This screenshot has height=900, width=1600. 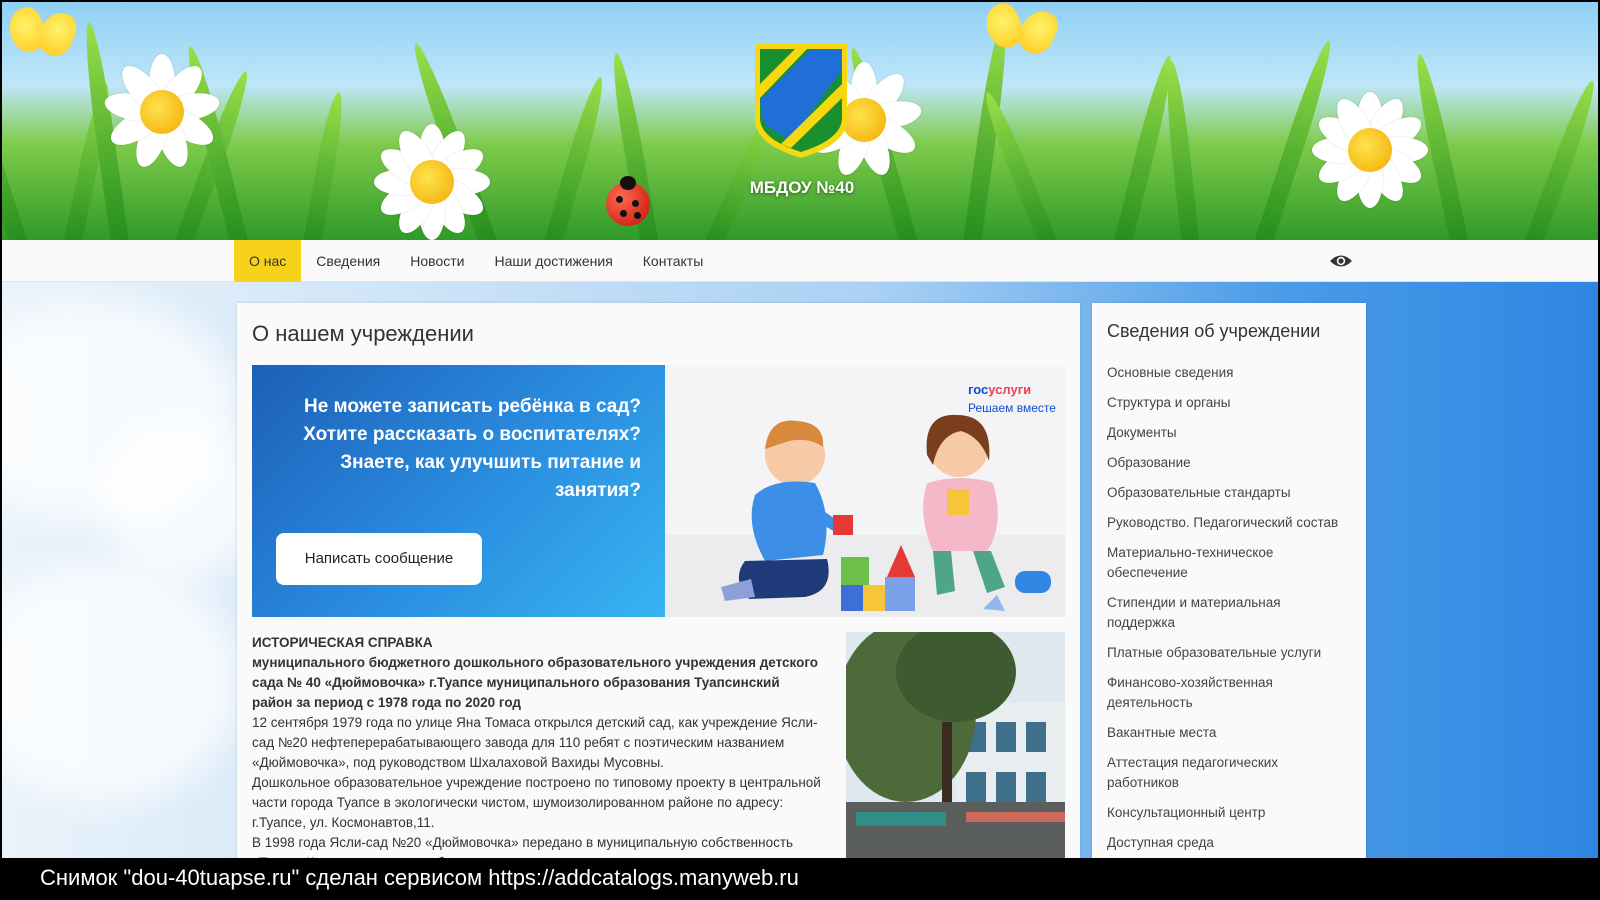 What do you see at coordinates (1010, 389) in the screenshot?
I see `gosuslugi-logo-part2: услуги` at bounding box center [1010, 389].